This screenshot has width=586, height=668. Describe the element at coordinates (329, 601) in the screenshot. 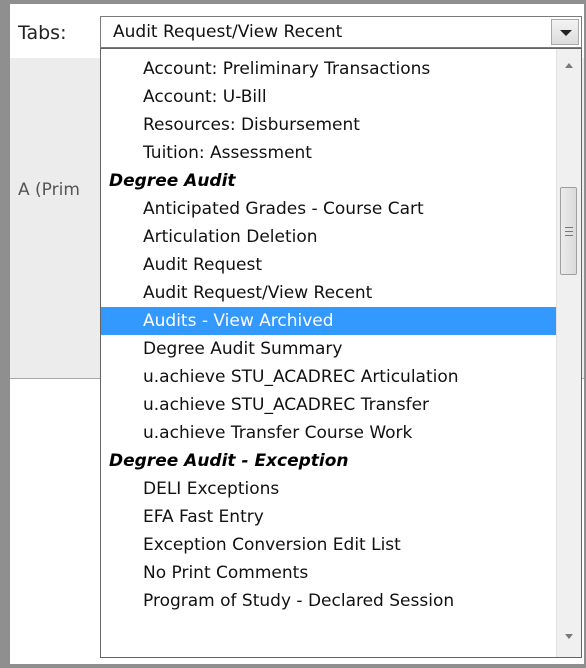

I see `dropdown-option: Program of Study - Declared Session` at that location.